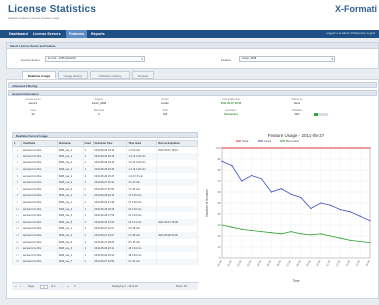 The height and width of the screenshot is (305, 379). What do you see at coordinates (76, 34) in the screenshot?
I see `nav-features: Features` at bounding box center [76, 34].